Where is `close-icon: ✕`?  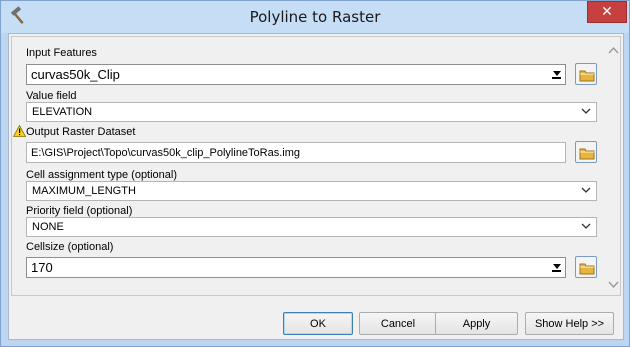 close-icon: ✕ is located at coordinates (607, 12).